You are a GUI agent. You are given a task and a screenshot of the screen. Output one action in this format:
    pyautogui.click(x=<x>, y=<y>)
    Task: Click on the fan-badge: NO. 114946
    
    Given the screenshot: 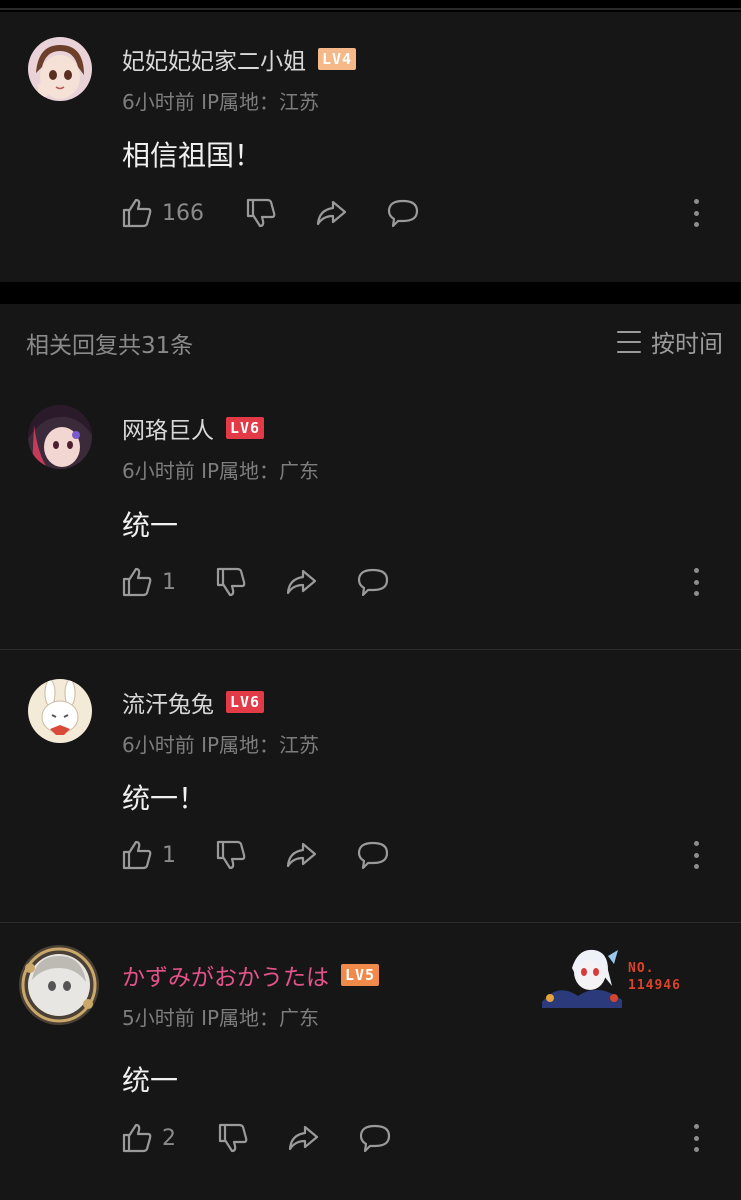 What is the action you would take?
    pyautogui.click(x=618, y=977)
    